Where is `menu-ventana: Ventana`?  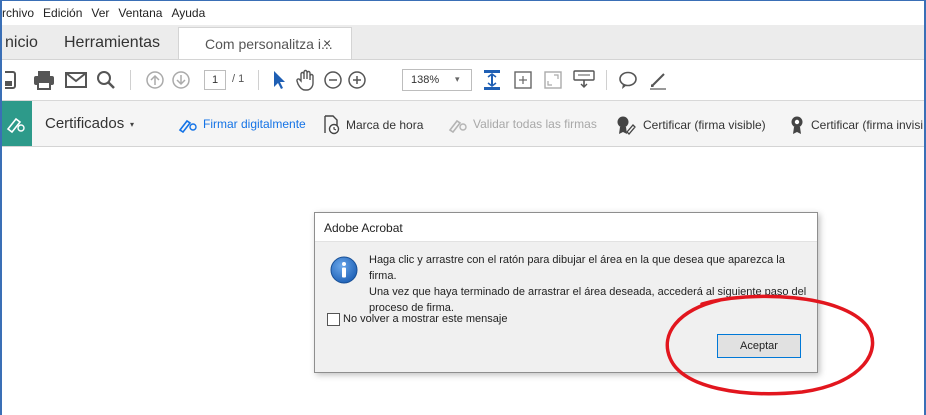 menu-ventana: Ventana is located at coordinates (140, 13).